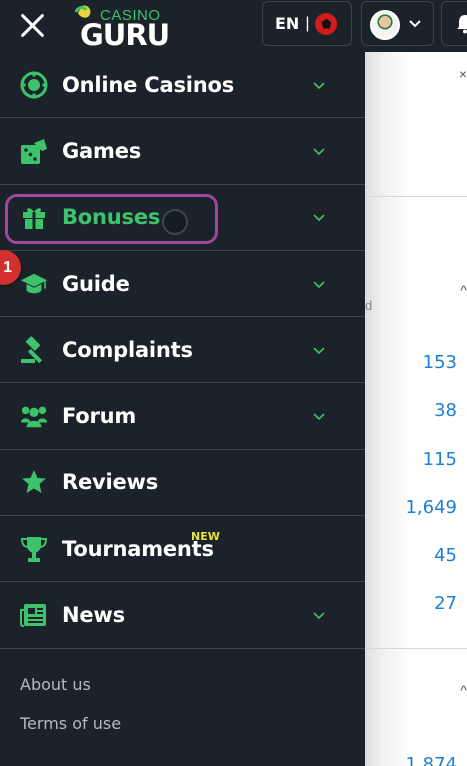  I want to click on background-count: 45, so click(445, 555).